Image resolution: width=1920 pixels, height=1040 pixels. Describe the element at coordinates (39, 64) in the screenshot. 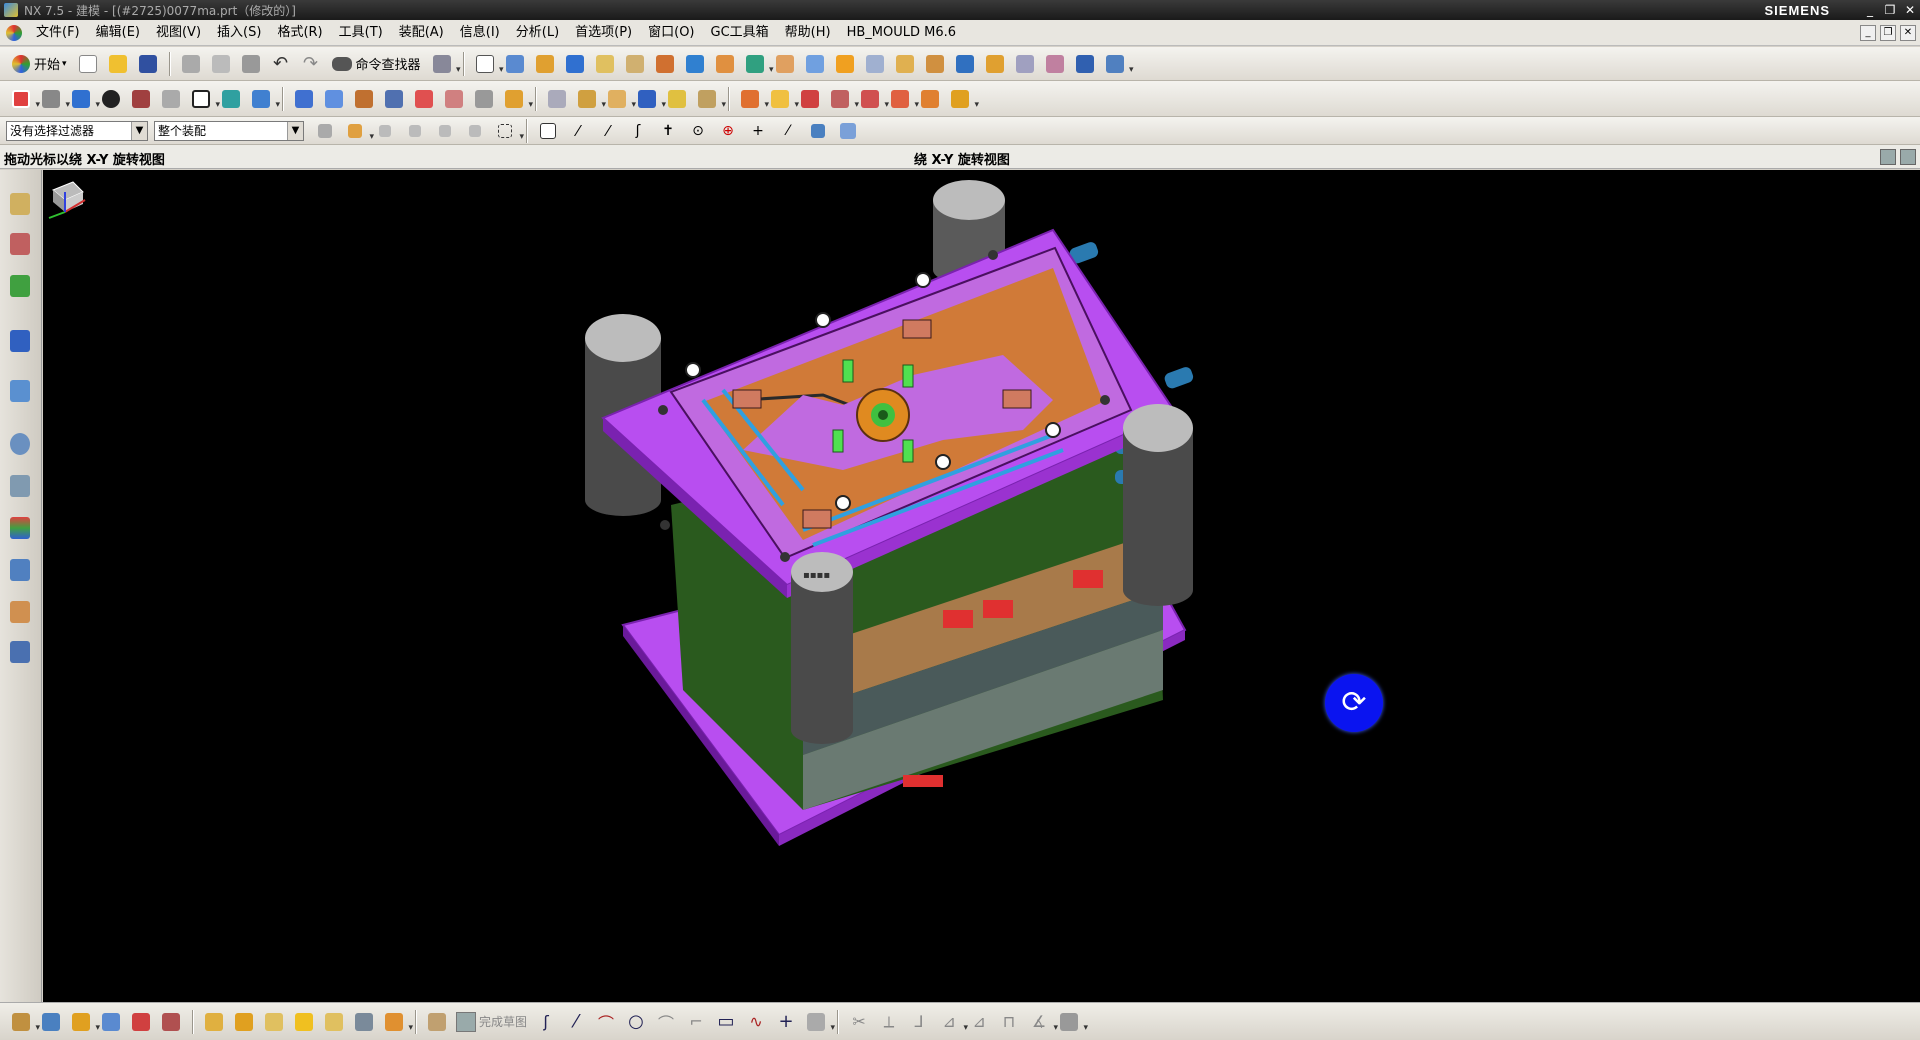

I see `start-button: 开始 ▾` at that location.